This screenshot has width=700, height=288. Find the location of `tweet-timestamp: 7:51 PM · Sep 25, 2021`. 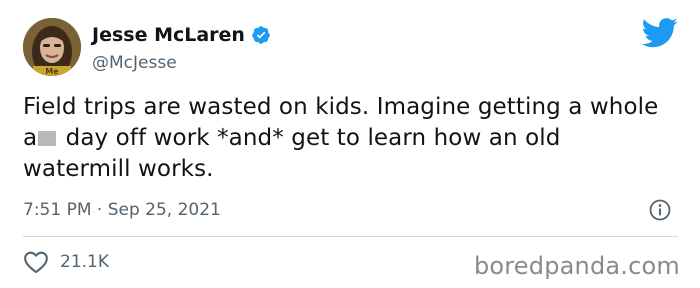

tweet-timestamp: 7:51 PM · Sep 25, 2021 is located at coordinates (122, 210).